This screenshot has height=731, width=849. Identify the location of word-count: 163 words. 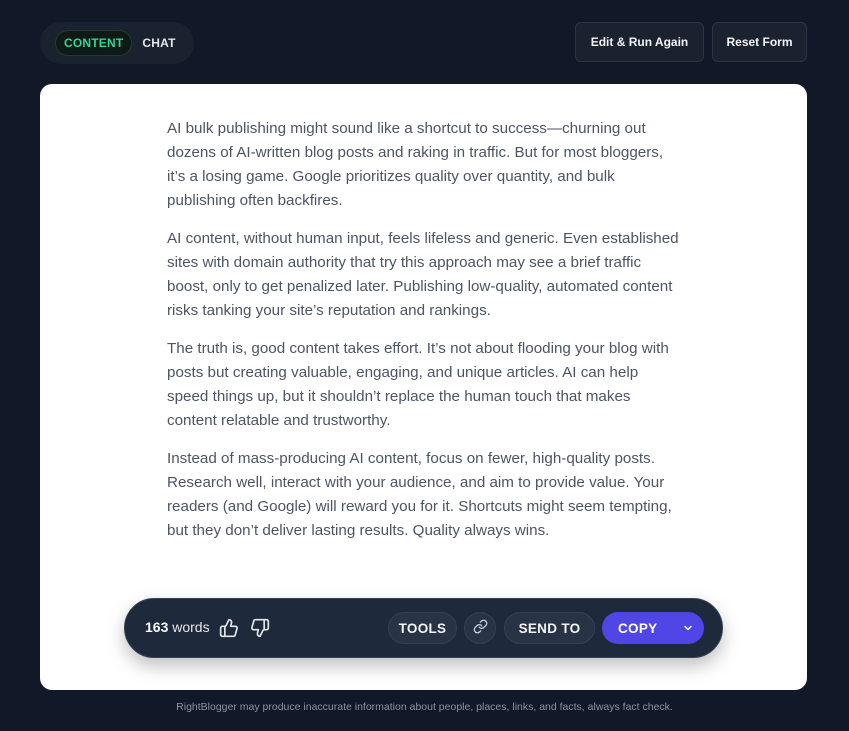
(177, 627).